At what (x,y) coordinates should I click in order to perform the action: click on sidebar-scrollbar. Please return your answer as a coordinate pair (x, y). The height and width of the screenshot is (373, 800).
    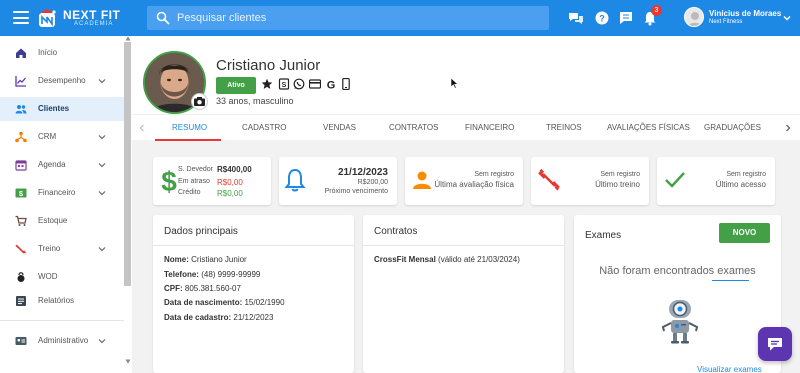
    Looking at the image, I should click on (127, 164).